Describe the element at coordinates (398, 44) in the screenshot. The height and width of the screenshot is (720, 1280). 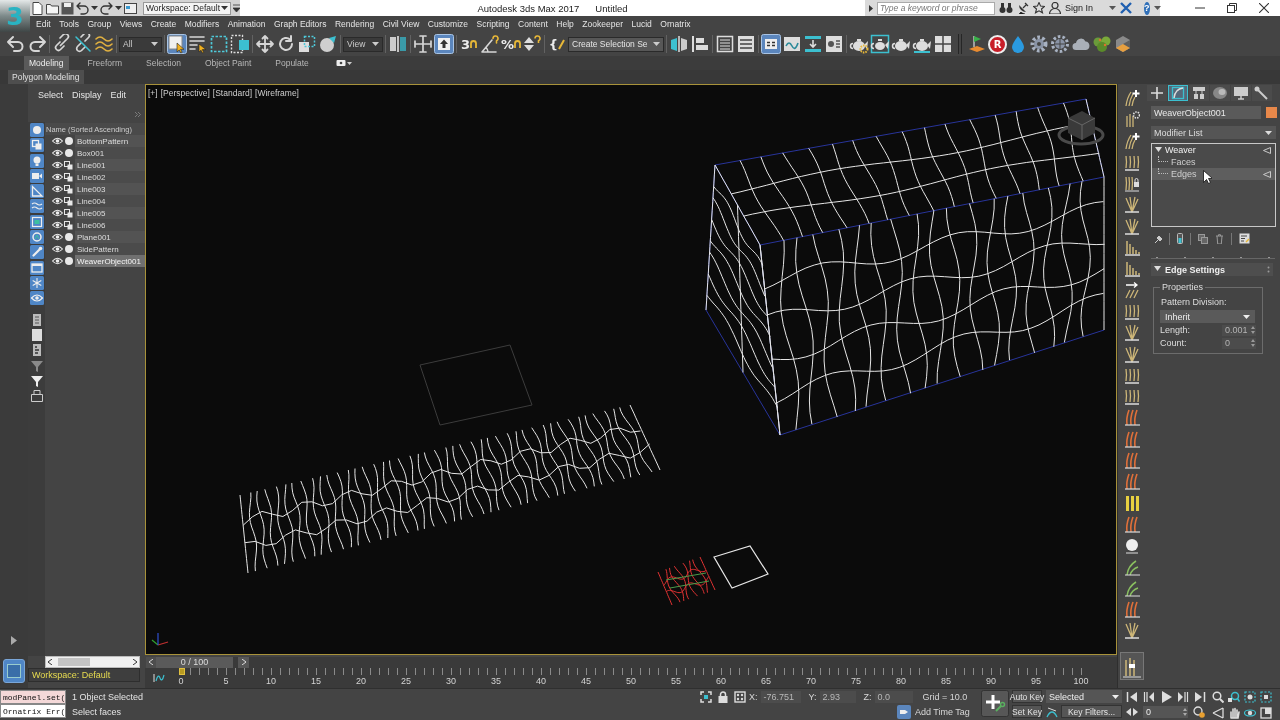
I see `pivot-icon` at that location.